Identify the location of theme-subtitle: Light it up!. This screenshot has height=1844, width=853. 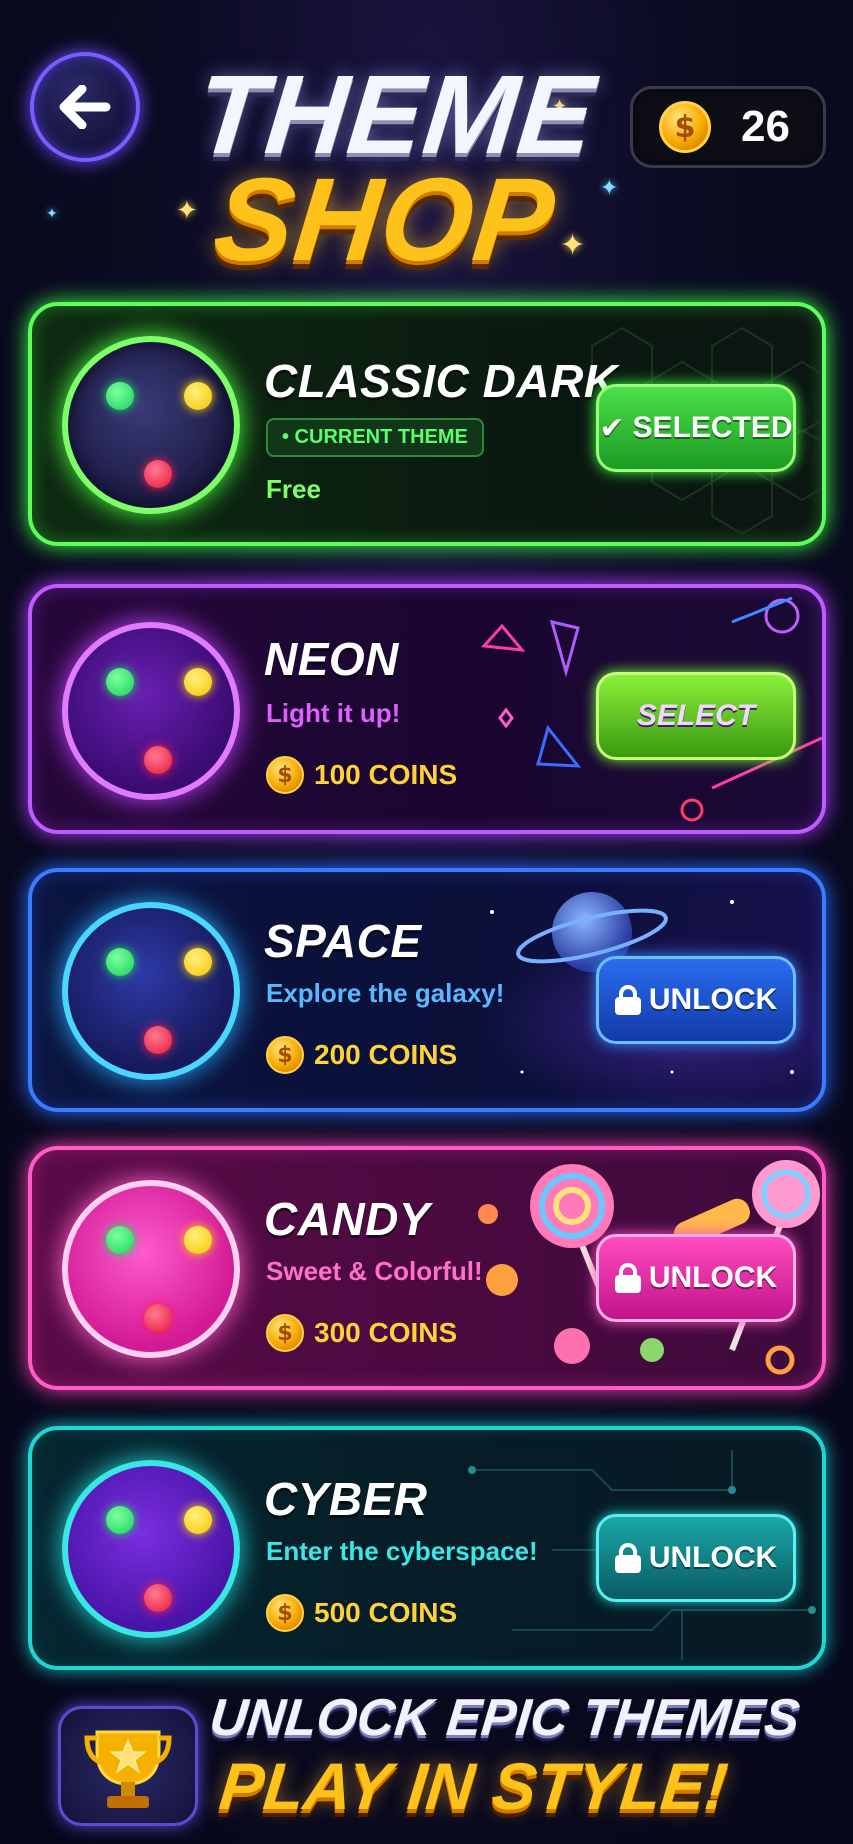
(333, 713).